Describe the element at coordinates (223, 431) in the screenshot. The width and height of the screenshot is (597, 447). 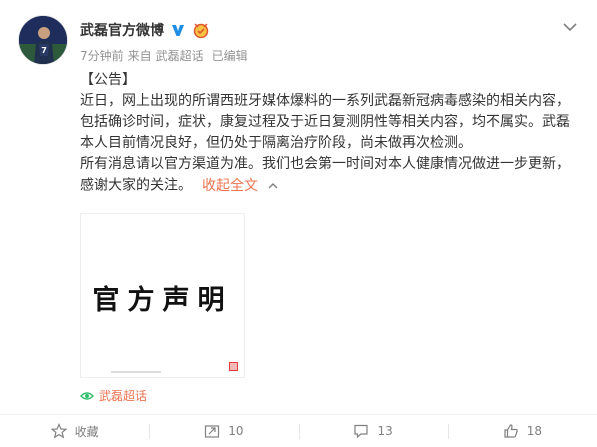
I see `repost-button: 10` at that location.